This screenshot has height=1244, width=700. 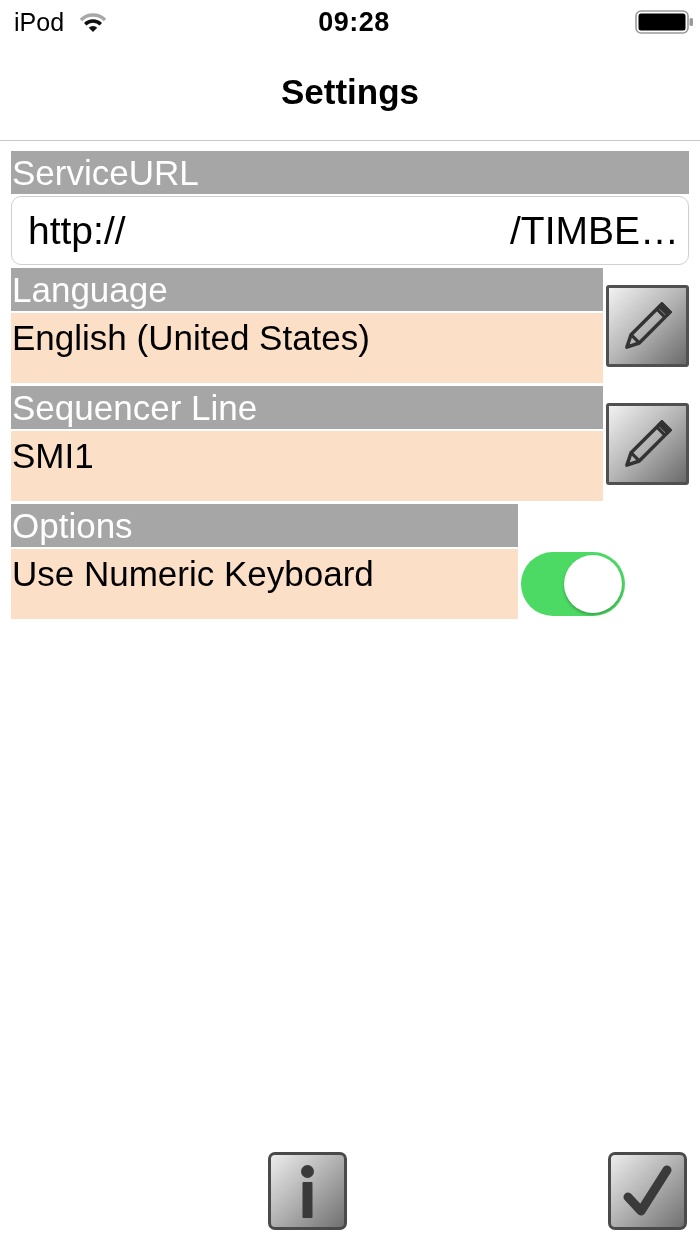 I want to click on nav-title: Settings, so click(x=350, y=92).